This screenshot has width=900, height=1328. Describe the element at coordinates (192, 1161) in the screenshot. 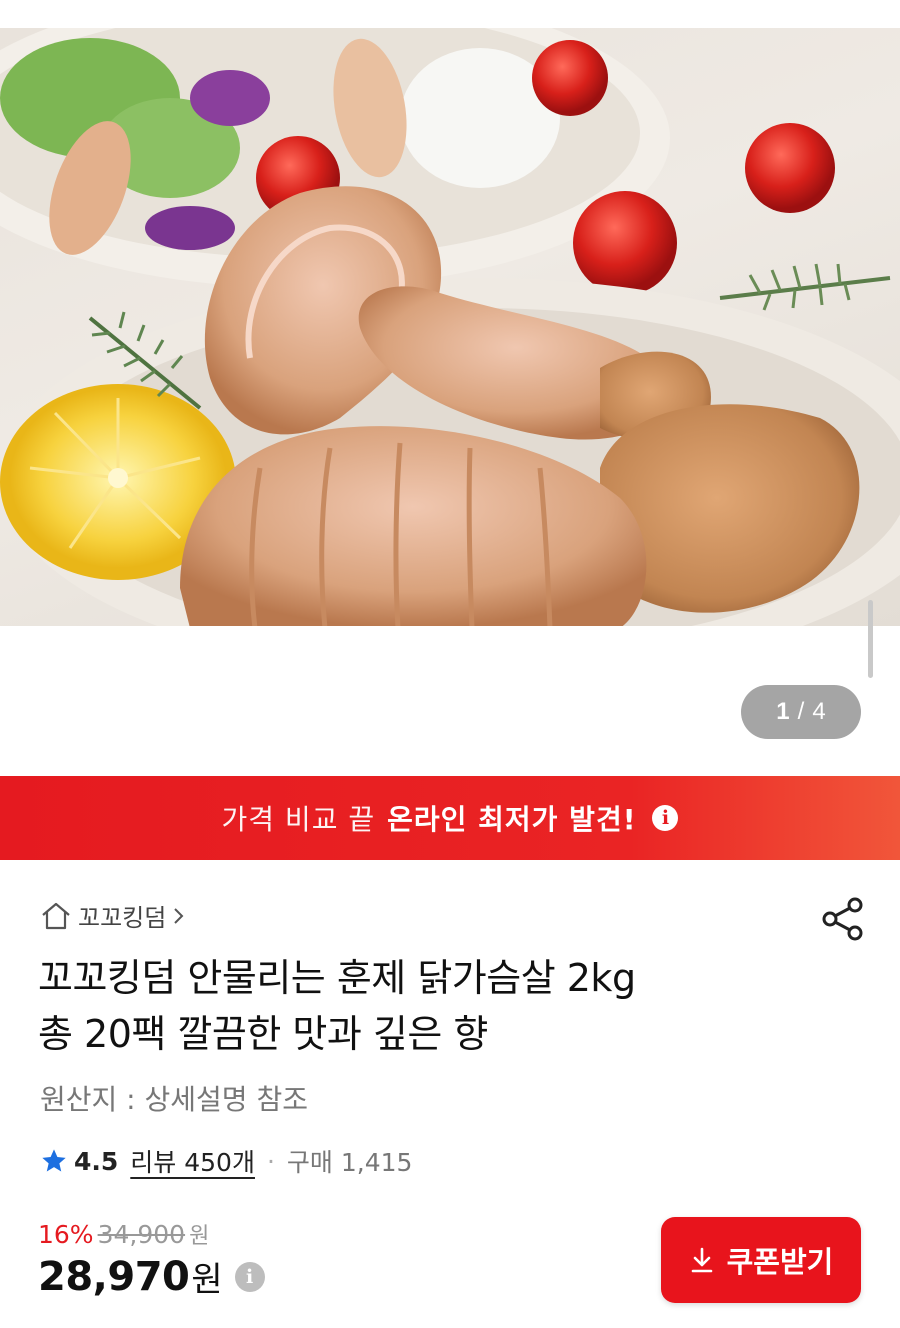

I see `review-count-link: 리뷰 450개` at that location.